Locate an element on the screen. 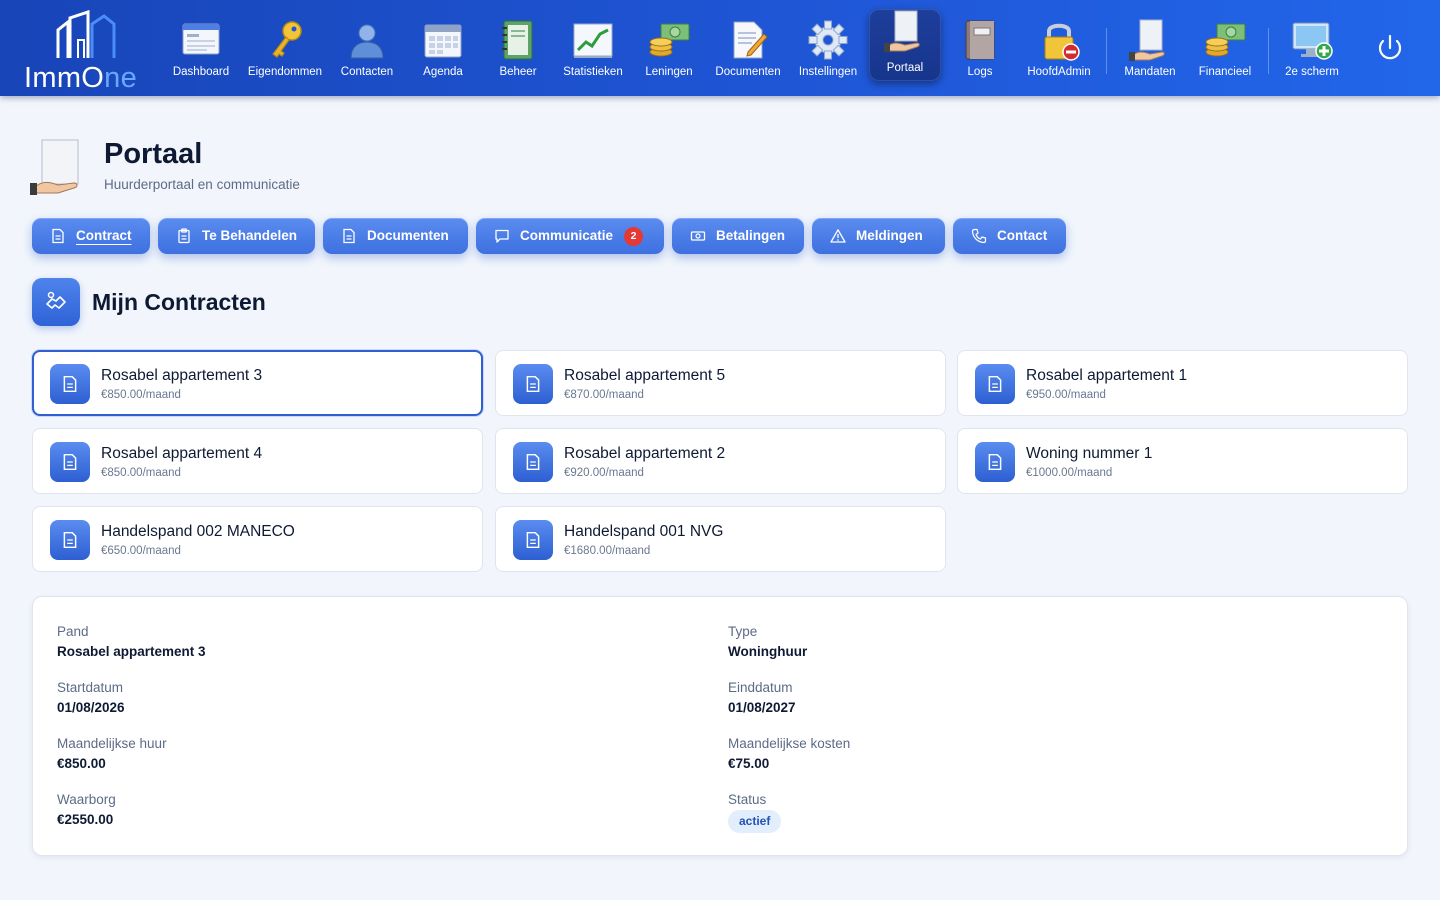  page-title: Portaal is located at coordinates (153, 154).